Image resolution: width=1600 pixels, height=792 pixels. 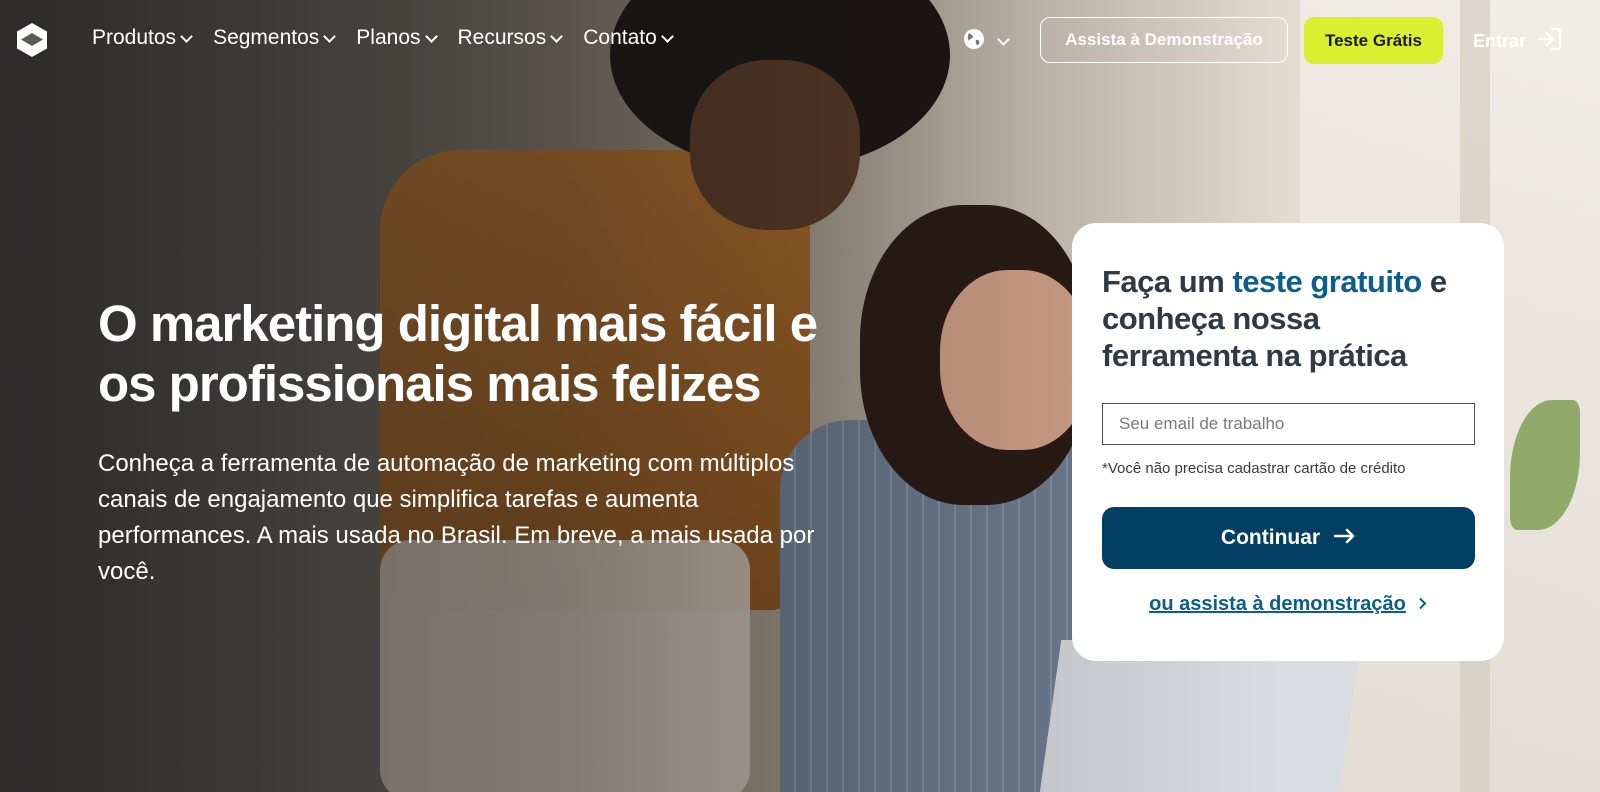 What do you see at coordinates (32, 40) in the screenshot?
I see `hexagon-logo-icon` at bounding box center [32, 40].